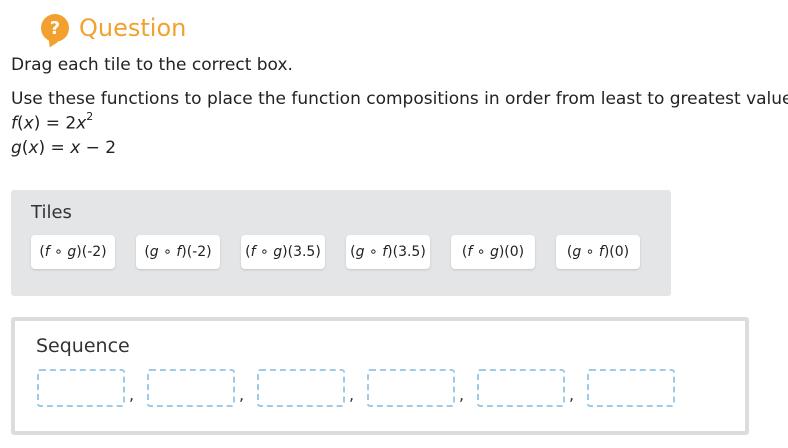  Describe the element at coordinates (14, 123) in the screenshot. I see `f-name: f` at that location.